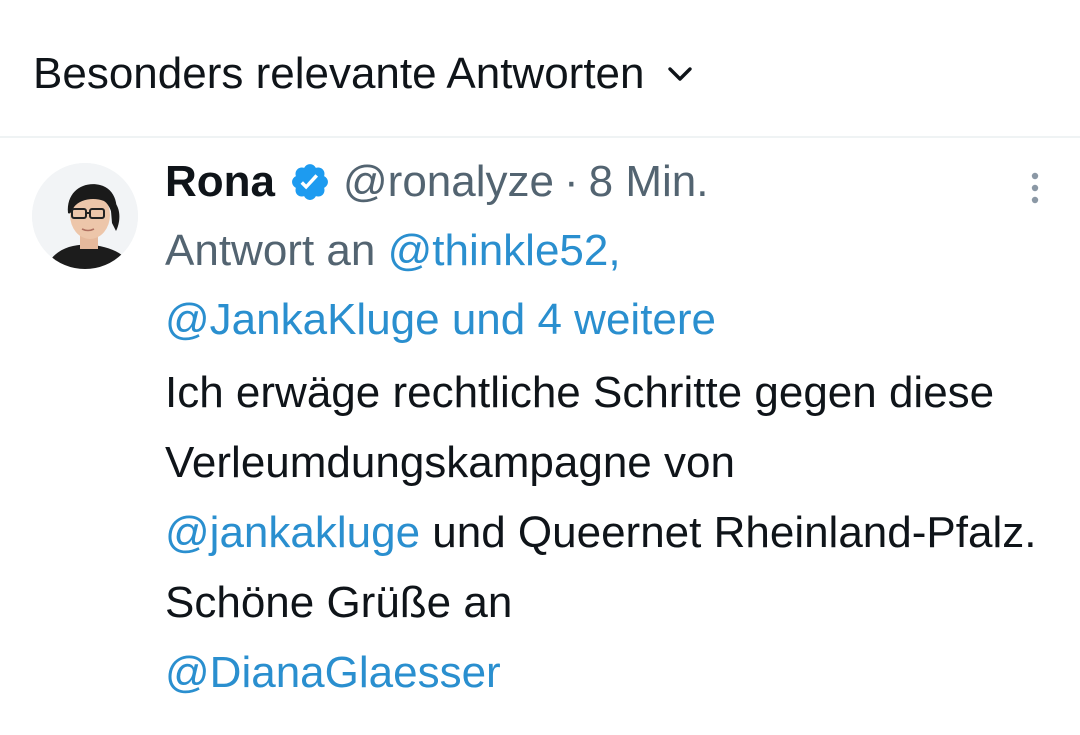  I want to click on sort-replies-dropdown: Besonders relevante Antworten, so click(363, 74).